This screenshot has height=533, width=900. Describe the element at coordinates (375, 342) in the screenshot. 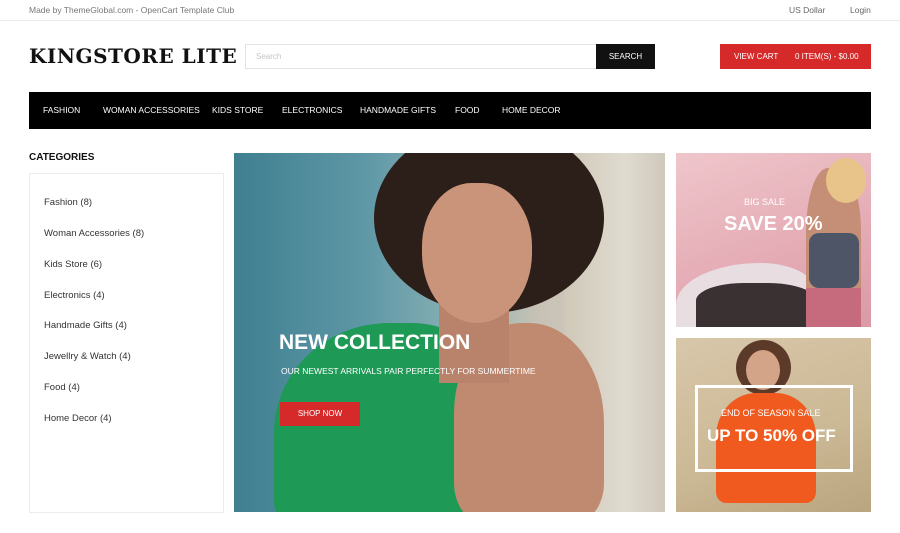

I see `banner-headline: NEW COLLECTION` at that location.